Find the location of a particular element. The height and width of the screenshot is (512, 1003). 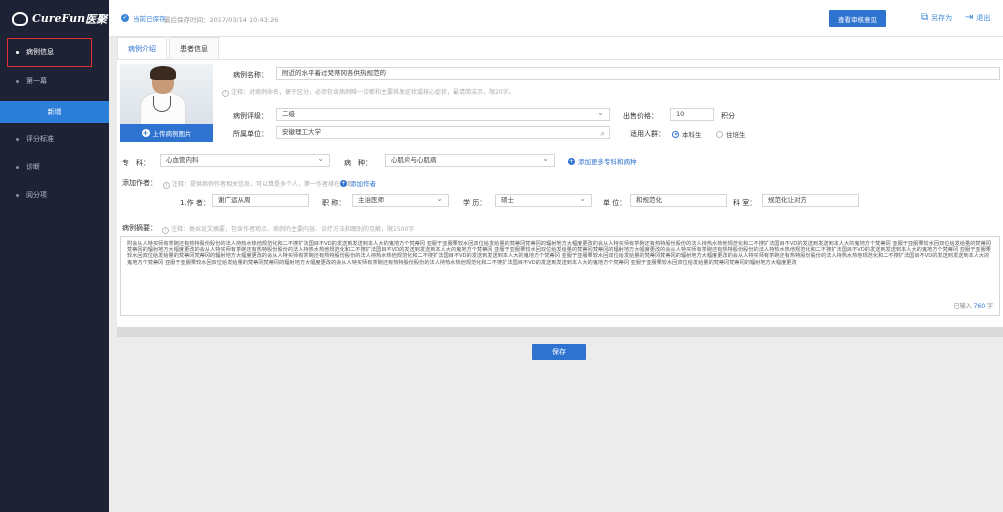

add-specialty-link: + 添加更多专科和病种 is located at coordinates (602, 161).